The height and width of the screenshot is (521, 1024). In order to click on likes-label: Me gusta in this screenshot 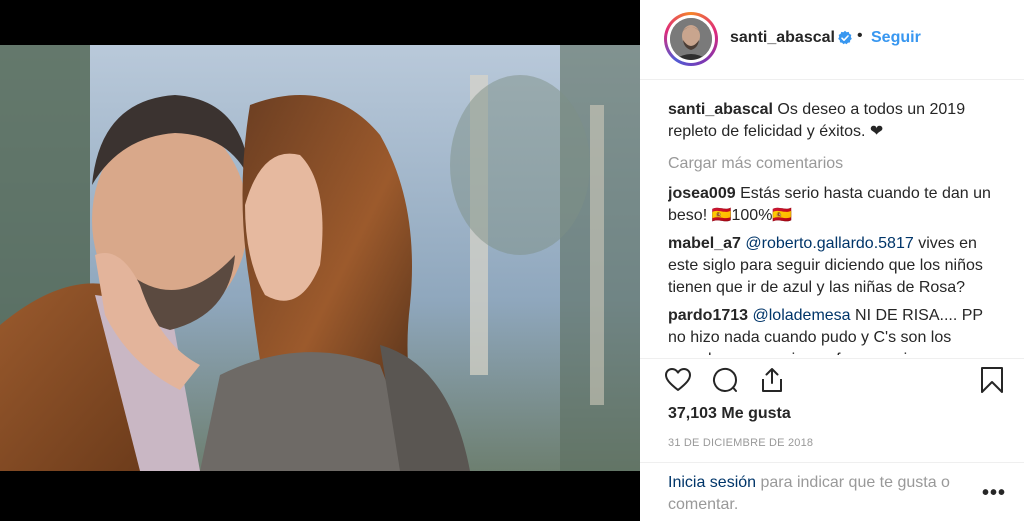, I will do `click(756, 413)`.